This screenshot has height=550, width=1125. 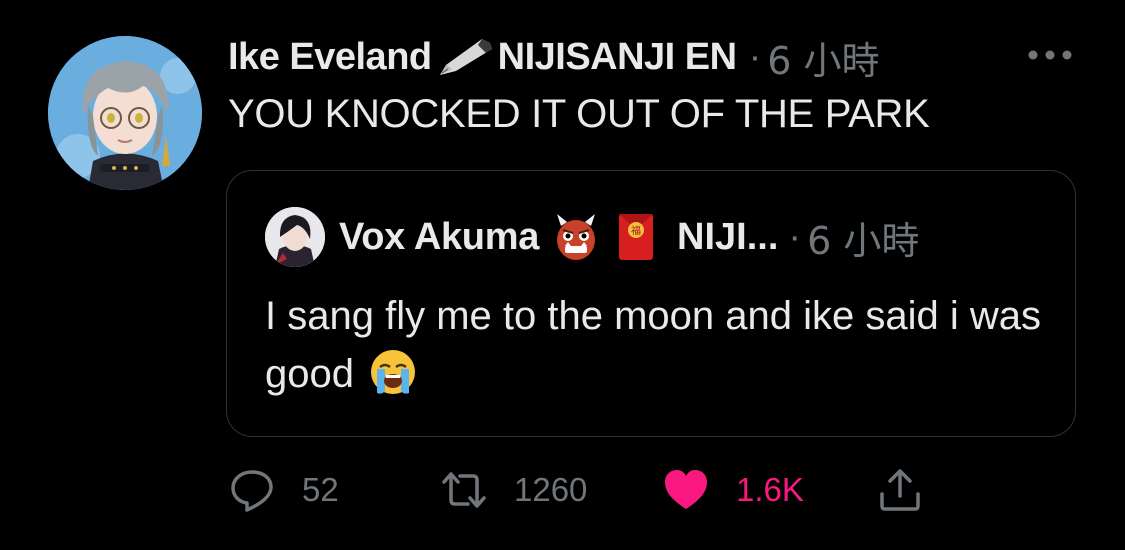 I want to click on tweet-actions: 52 1260 1.6K, so click(x=588, y=490).